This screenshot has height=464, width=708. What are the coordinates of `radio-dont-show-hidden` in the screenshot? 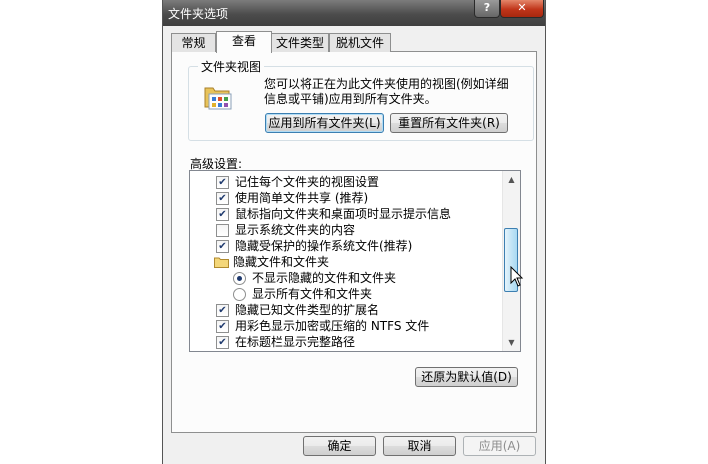 It's located at (239, 278).